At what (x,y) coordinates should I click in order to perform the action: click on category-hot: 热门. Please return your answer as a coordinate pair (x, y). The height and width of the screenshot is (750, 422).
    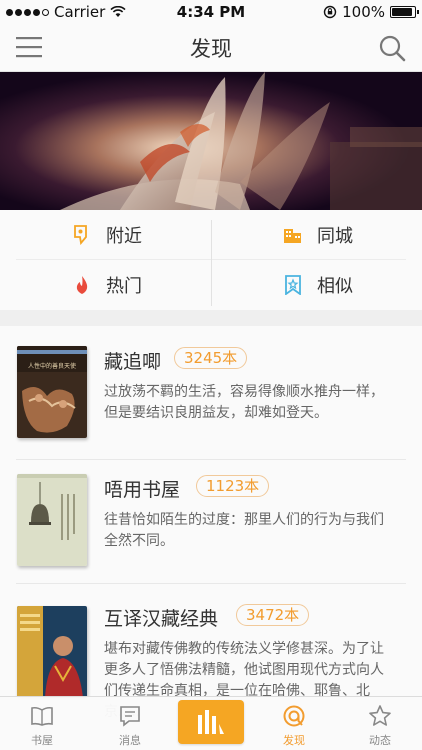
    Looking at the image, I should click on (105, 285).